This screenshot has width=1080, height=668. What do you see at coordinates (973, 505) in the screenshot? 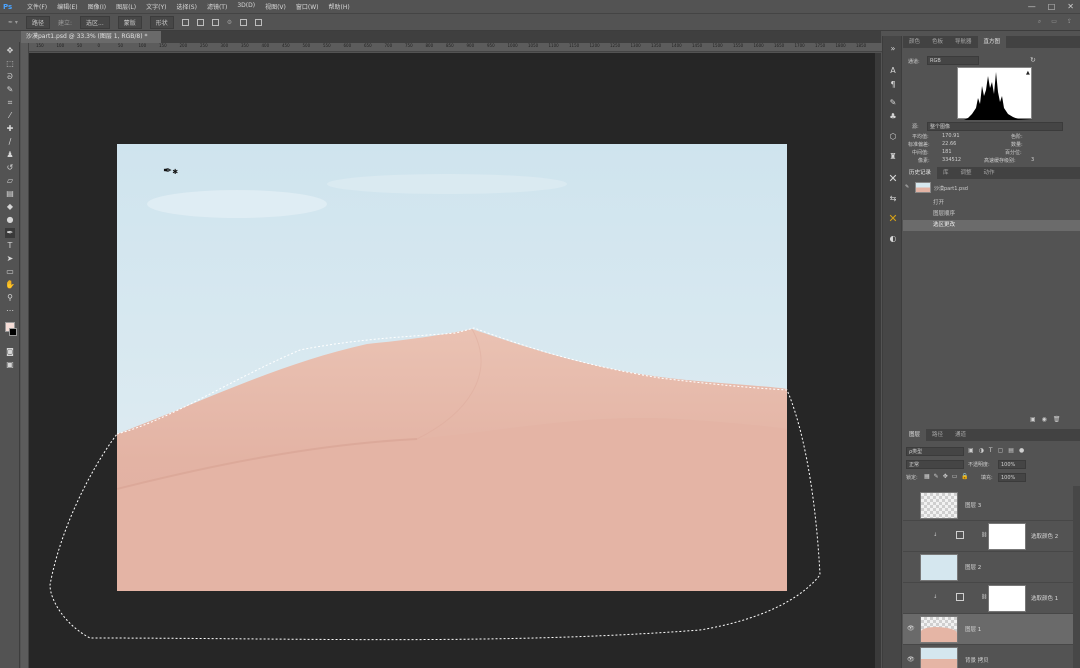
I see `layer-name: 图层 3` at bounding box center [973, 505].